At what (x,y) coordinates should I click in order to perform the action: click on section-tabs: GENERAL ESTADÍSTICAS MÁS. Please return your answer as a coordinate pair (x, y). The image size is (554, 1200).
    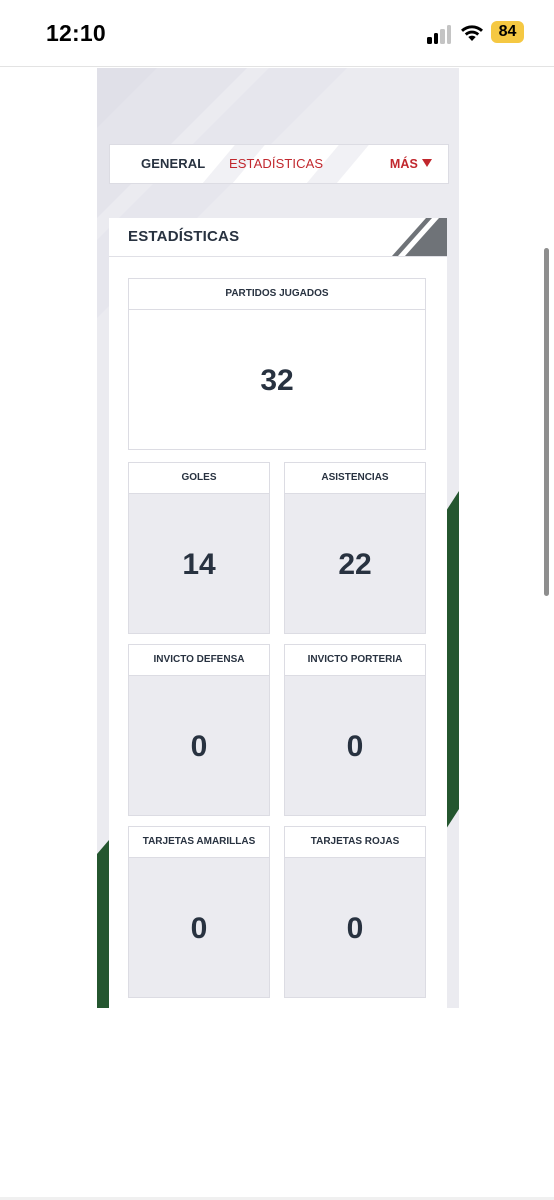
    Looking at the image, I should click on (279, 164).